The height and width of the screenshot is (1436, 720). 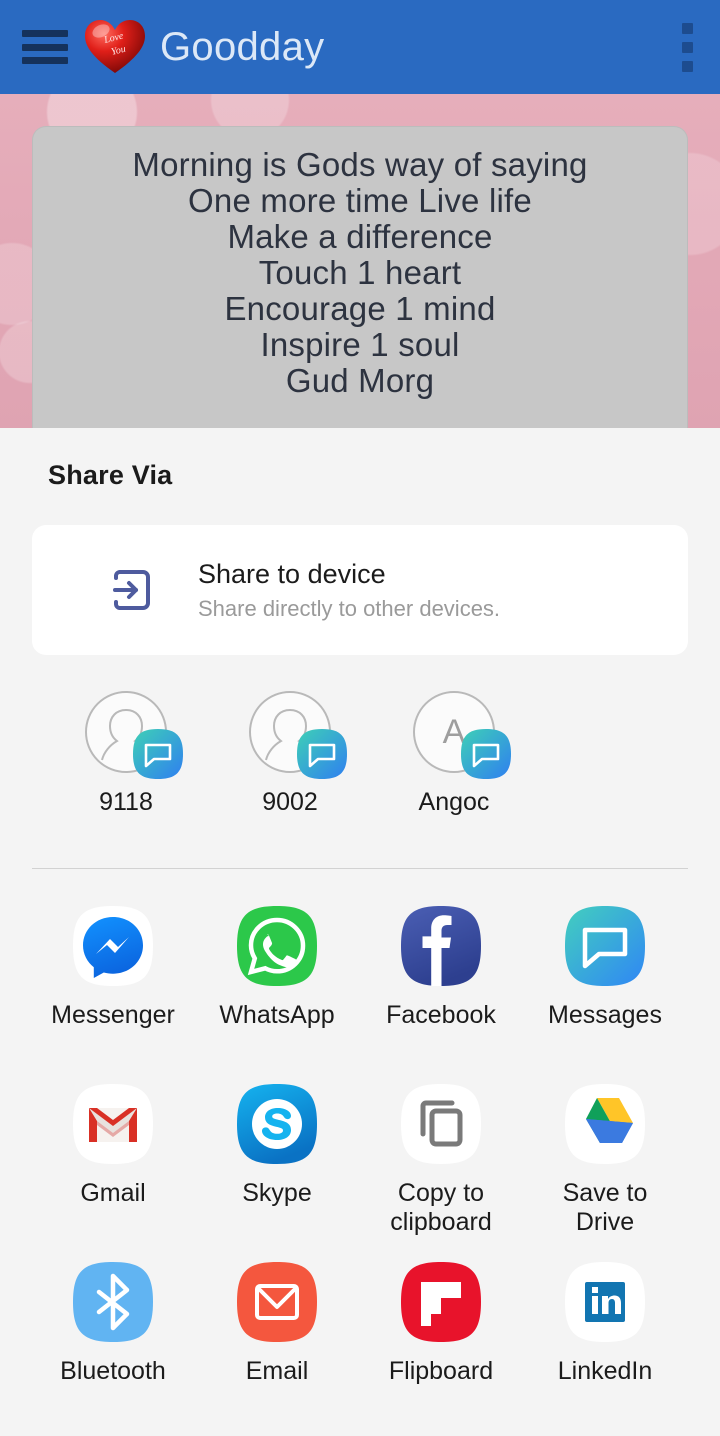 I want to click on app-label: LinkedIn, so click(x=605, y=1371).